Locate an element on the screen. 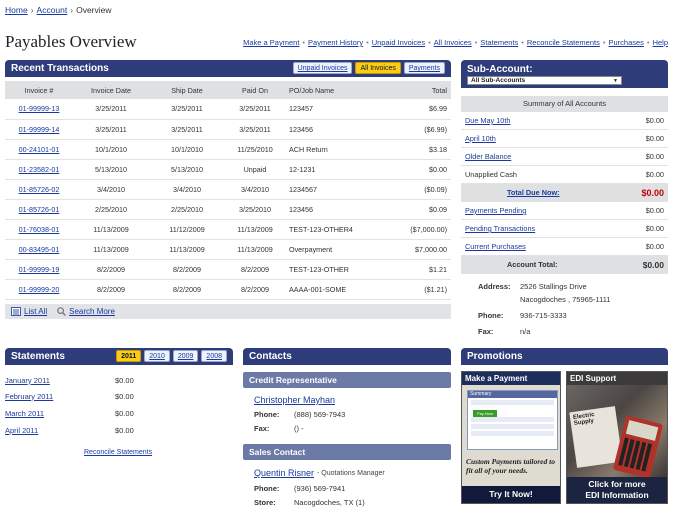  summary-payments-pending-link: Payments Pending is located at coordinates (495, 210).